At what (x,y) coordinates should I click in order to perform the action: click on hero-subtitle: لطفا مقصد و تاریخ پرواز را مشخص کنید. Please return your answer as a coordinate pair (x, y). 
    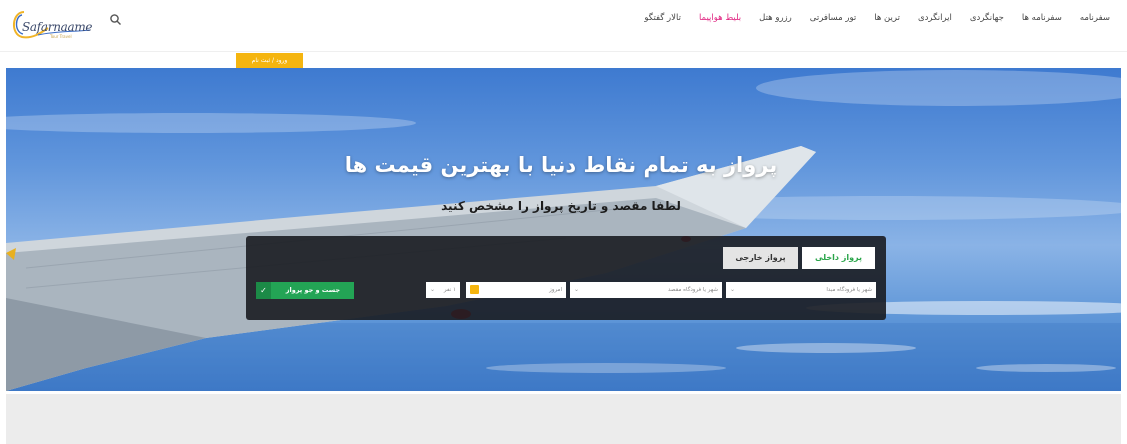
    Looking at the image, I should click on (561, 206).